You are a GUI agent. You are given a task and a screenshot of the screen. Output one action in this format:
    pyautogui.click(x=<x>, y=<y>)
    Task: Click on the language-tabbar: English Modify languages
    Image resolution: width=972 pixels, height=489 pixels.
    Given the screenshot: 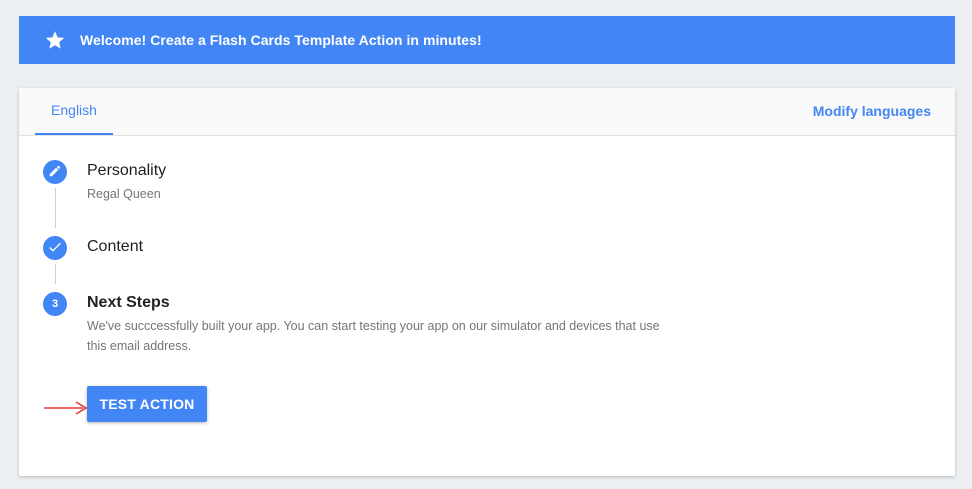 What is the action you would take?
    pyautogui.click(x=487, y=112)
    